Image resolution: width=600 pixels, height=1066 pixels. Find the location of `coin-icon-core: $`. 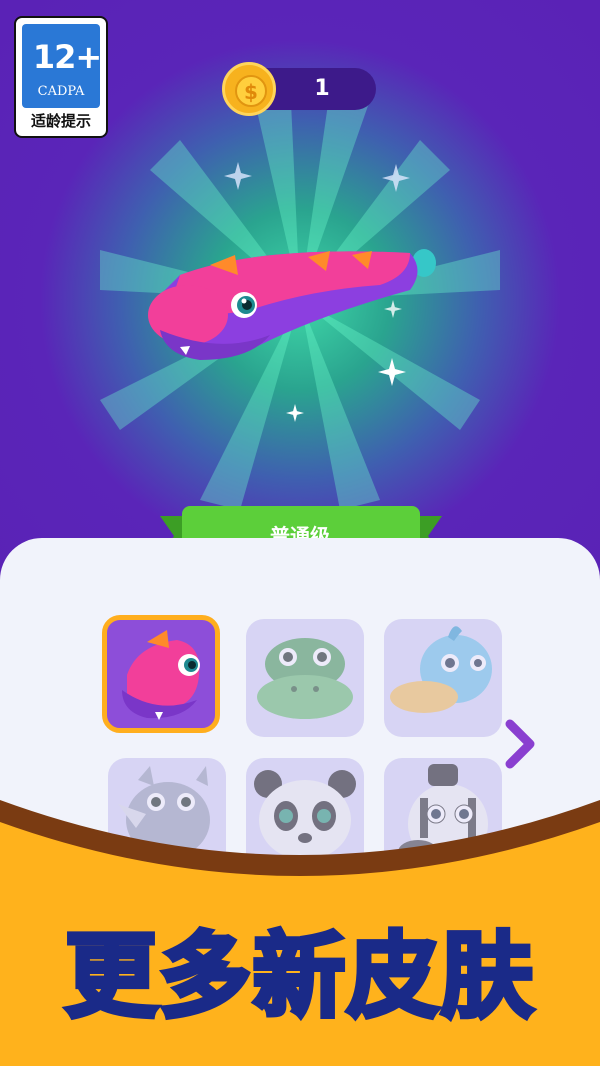

coin-icon-core: $ is located at coordinates (251, 91).